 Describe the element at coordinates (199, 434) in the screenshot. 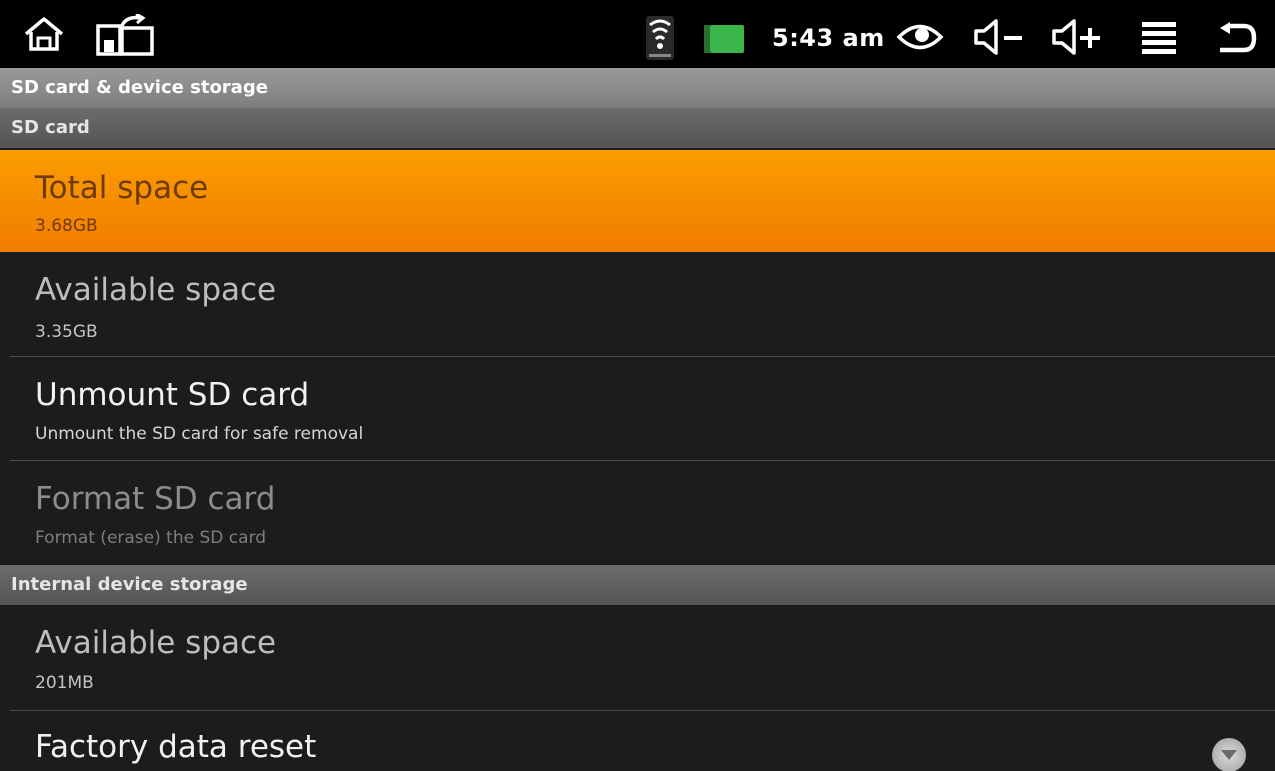

I see `unmount-sd-card-summary: Unmount the SD card for safe removal` at that location.